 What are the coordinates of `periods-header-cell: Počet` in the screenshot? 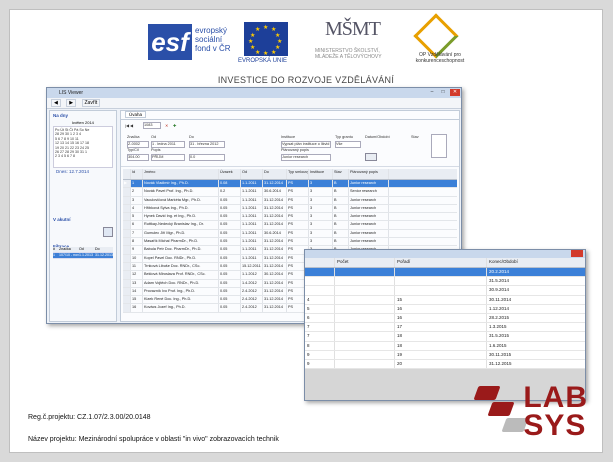 It's located at (365, 262).